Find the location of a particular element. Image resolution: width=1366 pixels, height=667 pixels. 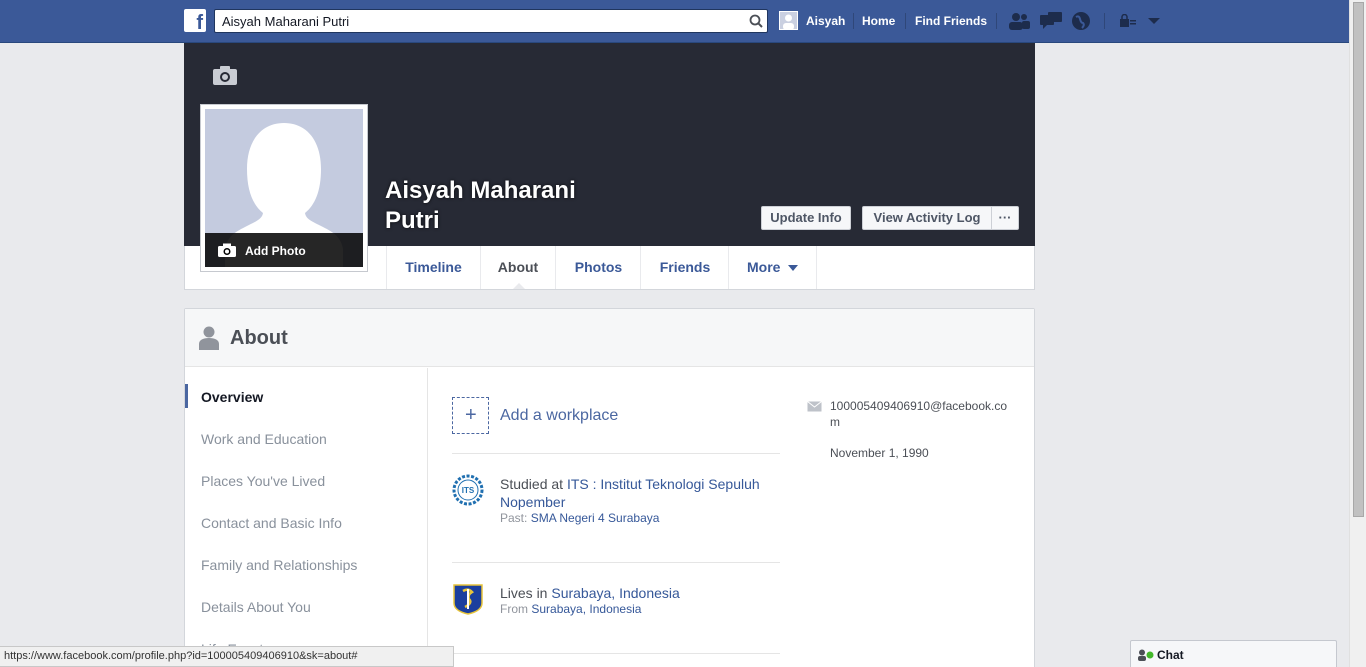

privacy-shortcuts-icon is located at coordinates (1128, 21).